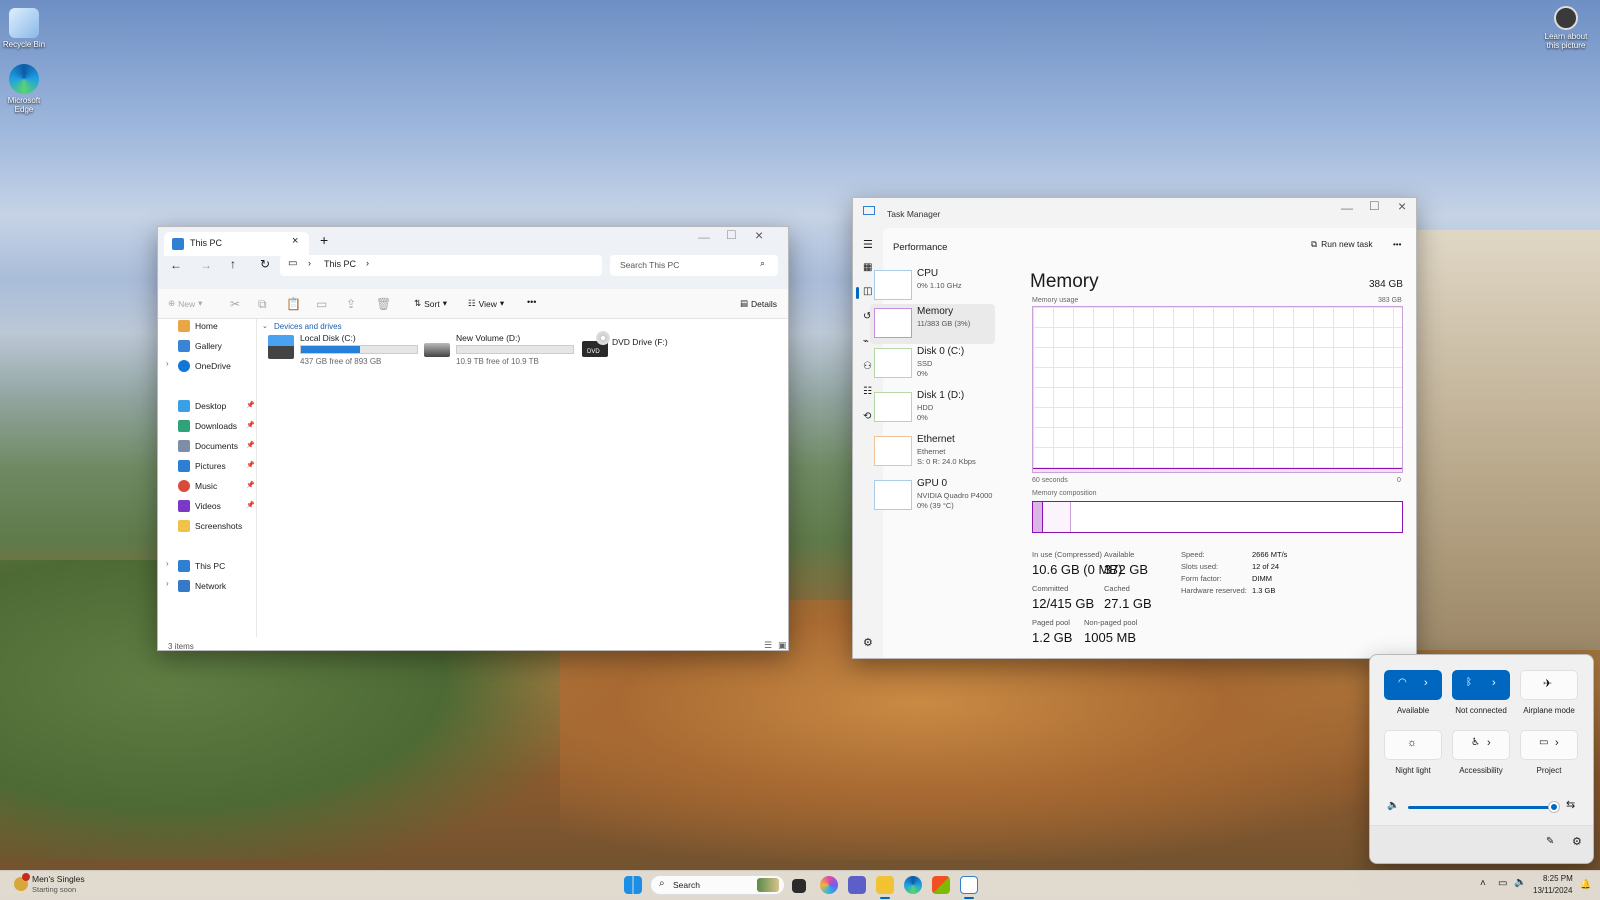 The width and height of the screenshot is (1600, 900). What do you see at coordinates (486, 303) in the screenshot?
I see `view-button: ☷ View ▾` at bounding box center [486, 303].